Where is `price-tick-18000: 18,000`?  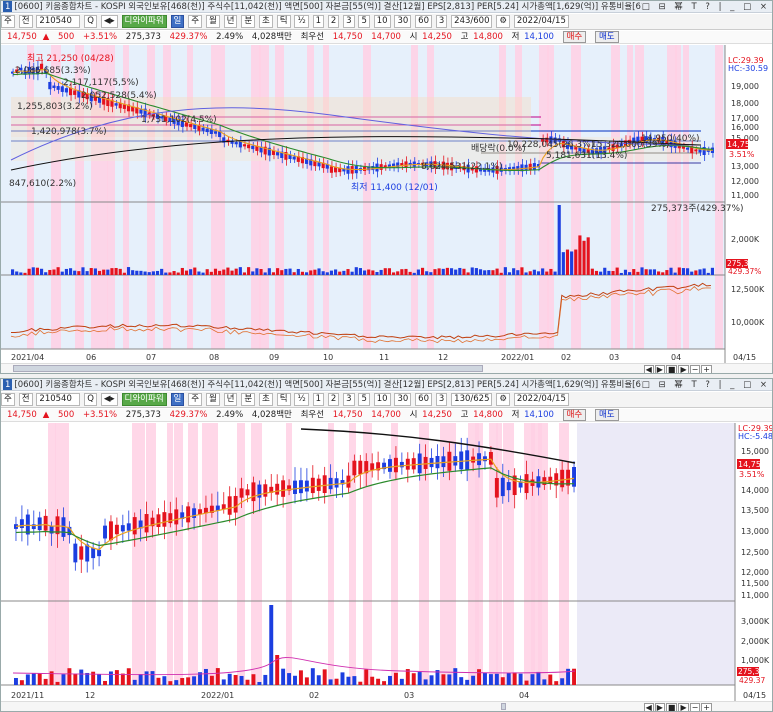 price-tick-18000: 18,000 is located at coordinates (745, 103).